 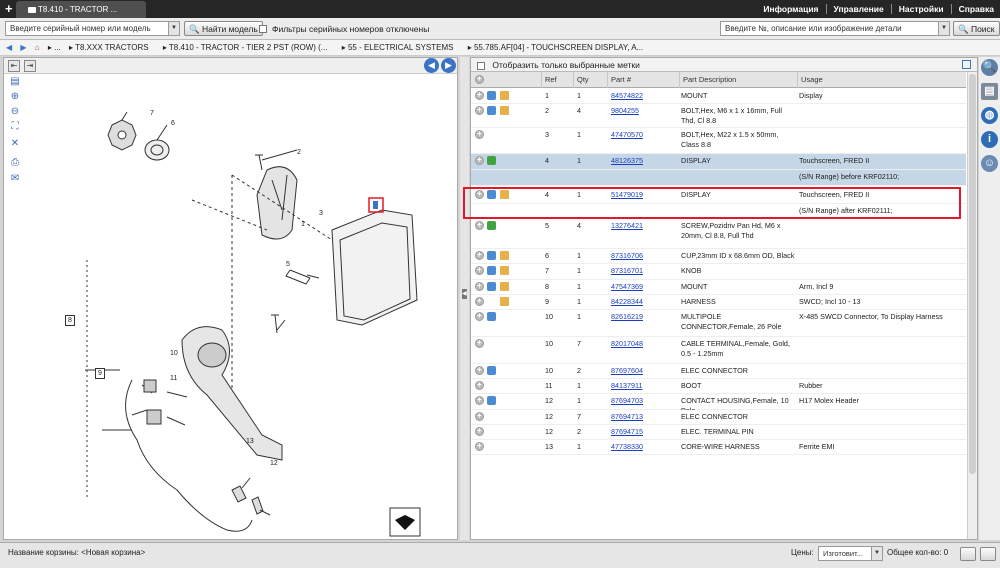 What do you see at coordinates (850, 553) in the screenshot?
I see `prices-select: Изготовит... ▼` at bounding box center [850, 553].